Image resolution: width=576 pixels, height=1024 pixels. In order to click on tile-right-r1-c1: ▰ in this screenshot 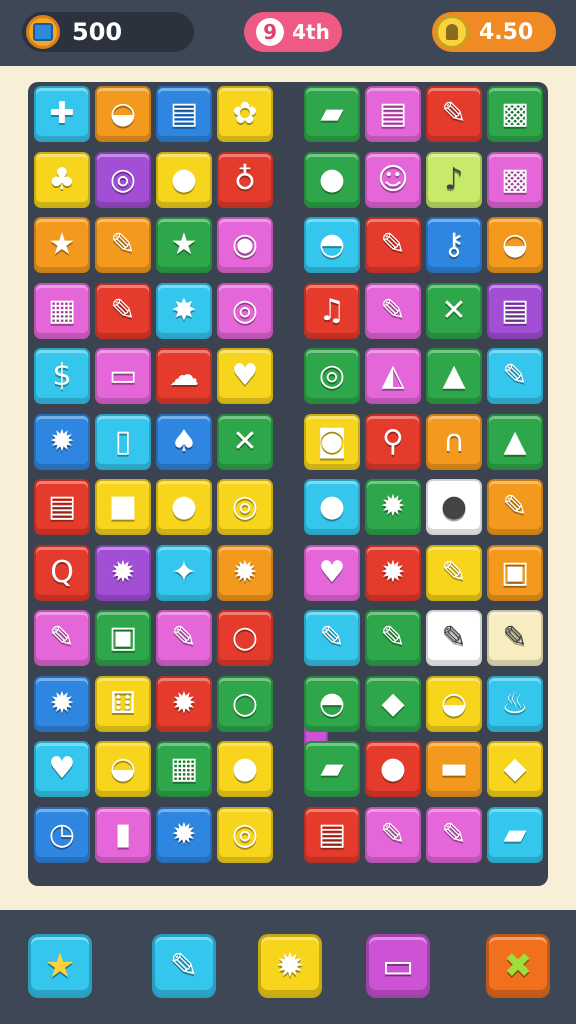, I will do `click(332, 114)`.